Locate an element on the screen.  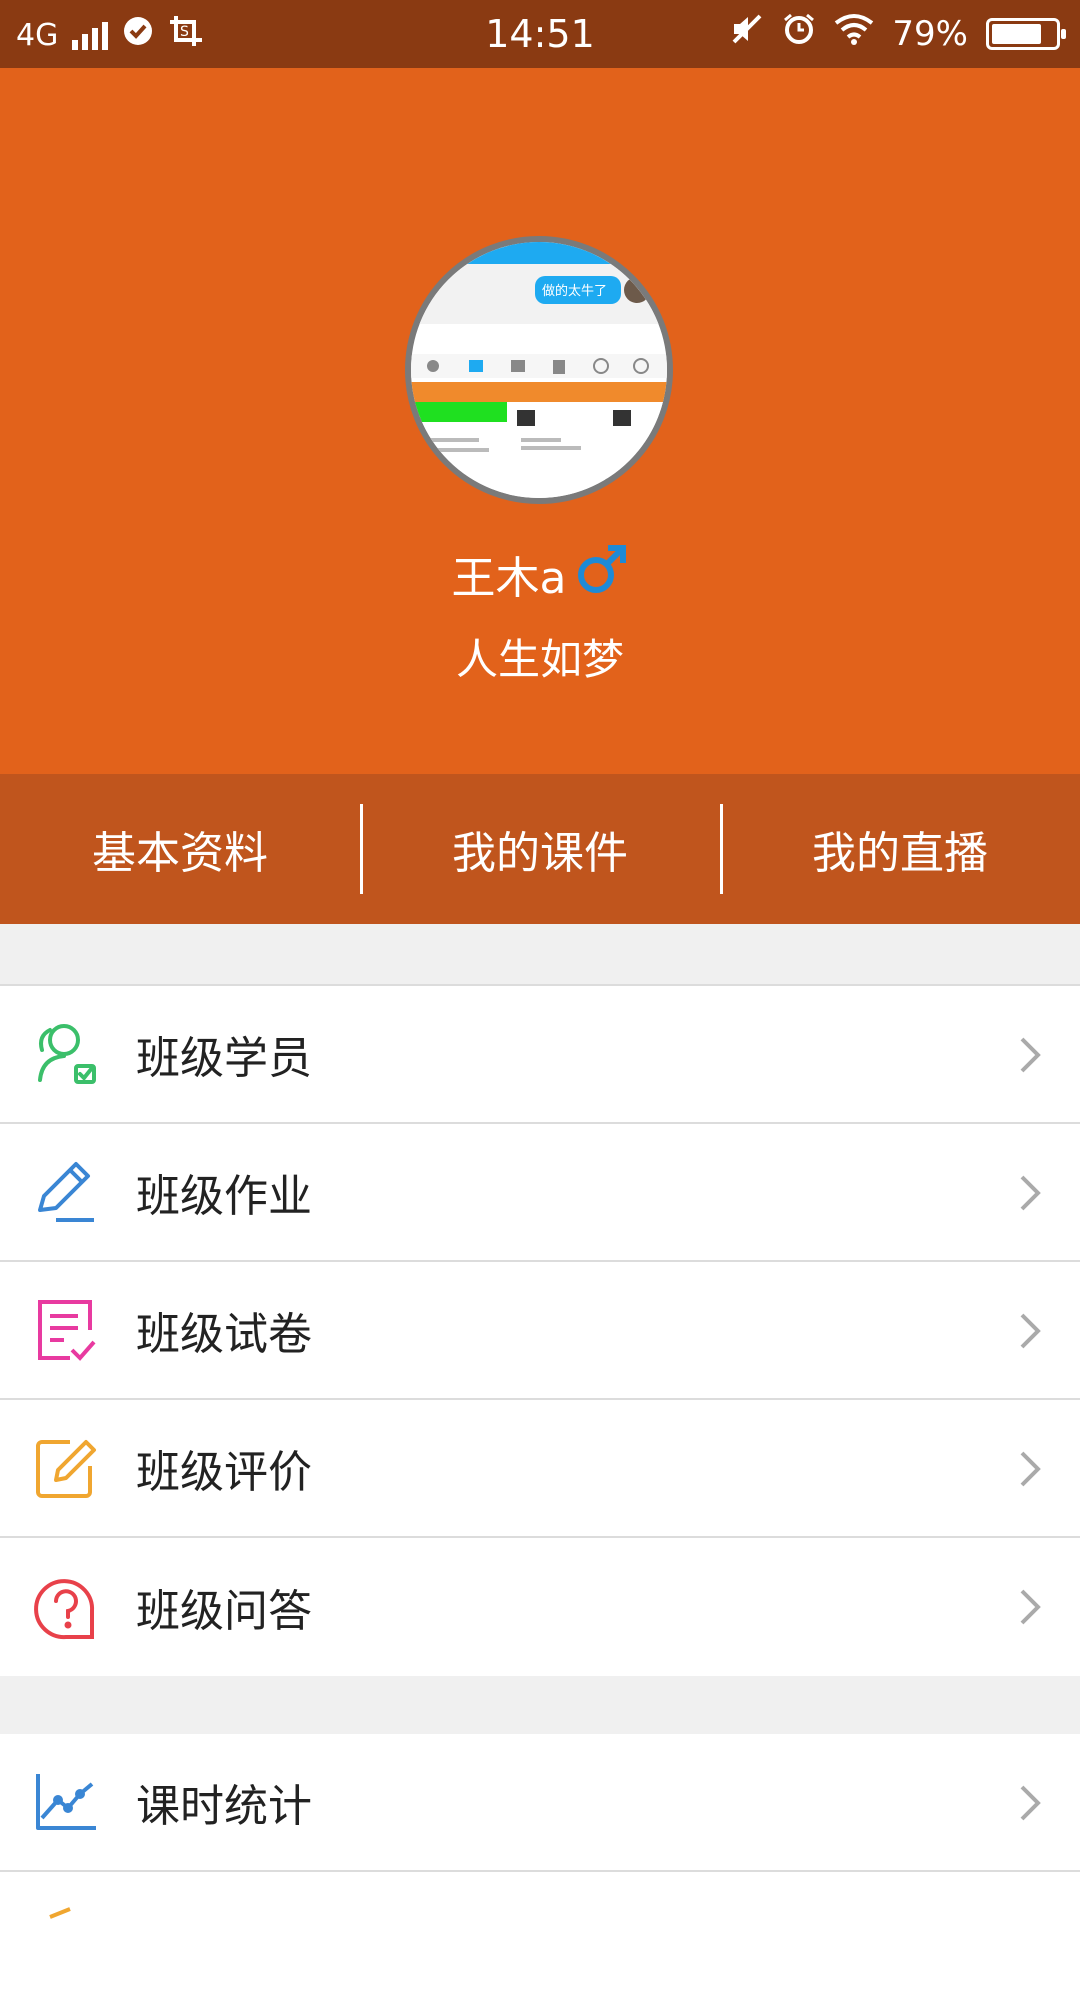
question-icon is located at coordinates (66, 1607).